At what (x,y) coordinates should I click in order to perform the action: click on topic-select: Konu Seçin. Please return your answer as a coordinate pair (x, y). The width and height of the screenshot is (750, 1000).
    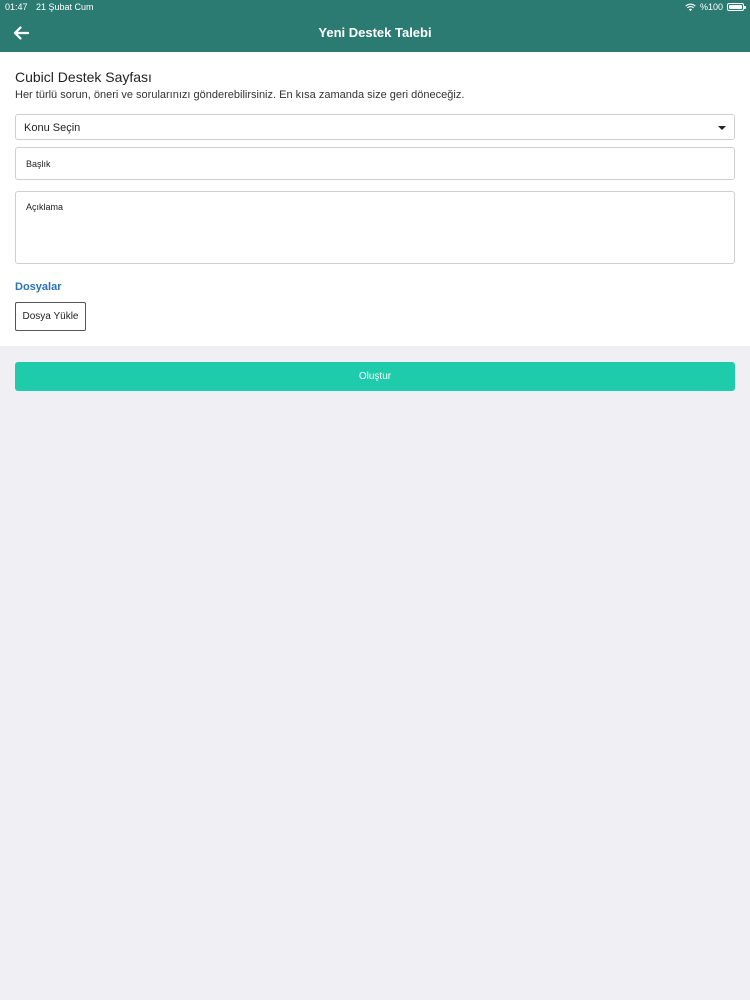
    Looking at the image, I should click on (375, 127).